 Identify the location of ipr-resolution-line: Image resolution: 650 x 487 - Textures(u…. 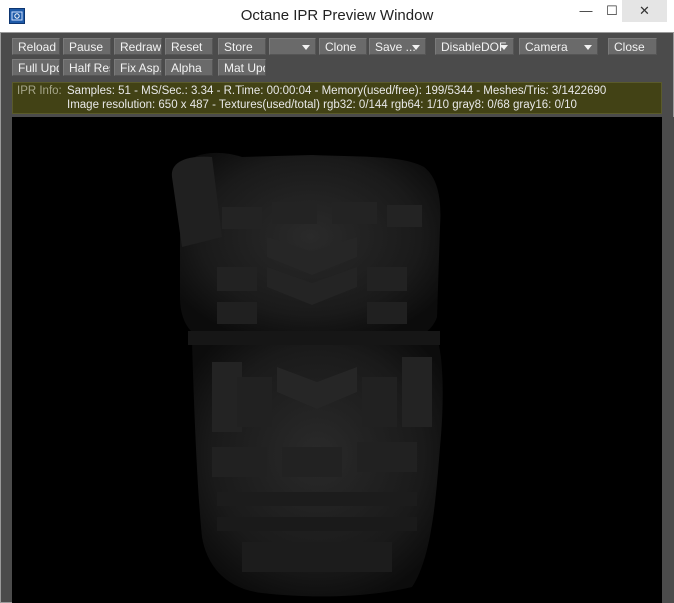
(322, 105).